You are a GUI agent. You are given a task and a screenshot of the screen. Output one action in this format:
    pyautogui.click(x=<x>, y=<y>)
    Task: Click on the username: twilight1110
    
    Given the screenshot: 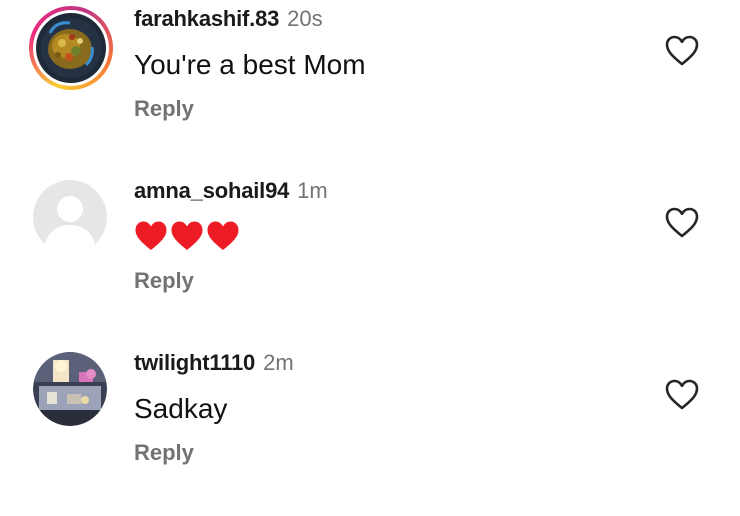 What is the action you would take?
    pyautogui.click(x=194, y=362)
    